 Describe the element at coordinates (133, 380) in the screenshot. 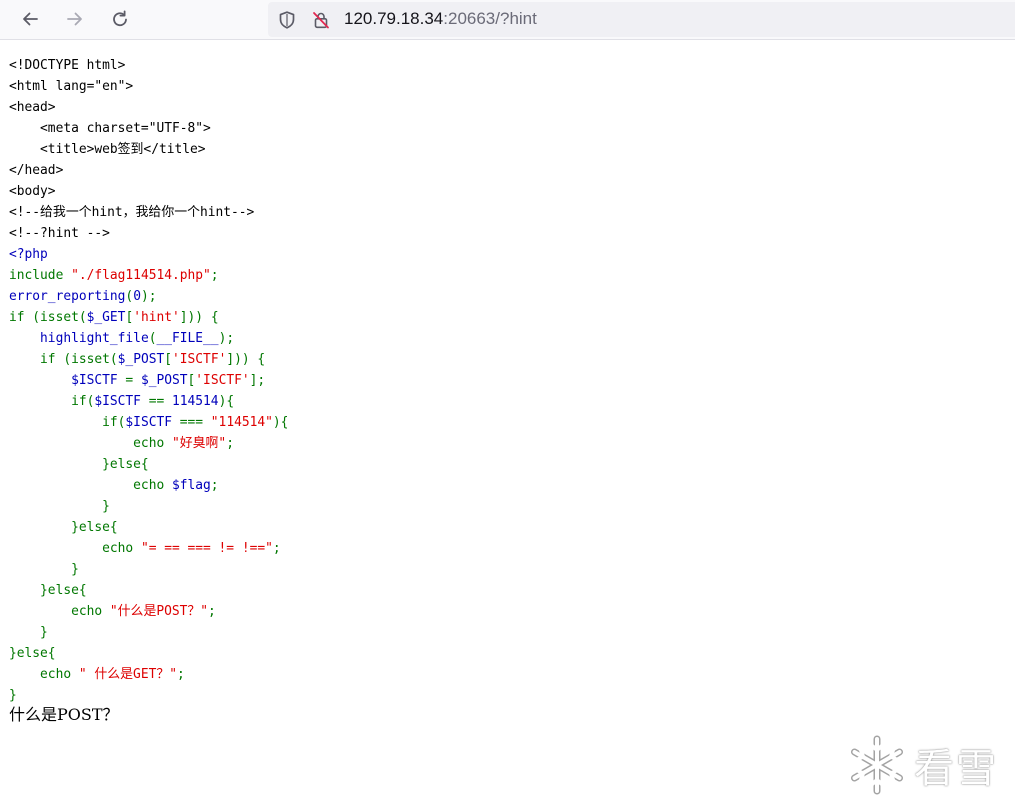

I see `code-token: =` at that location.